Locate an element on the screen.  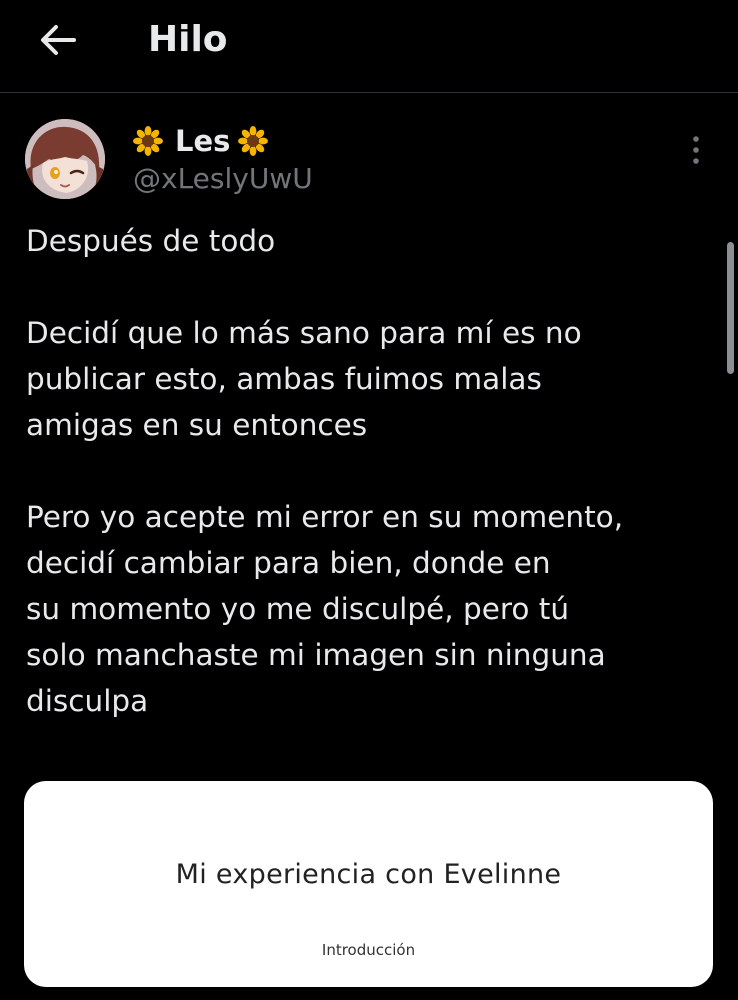
tweet-line: solo manchaste mi imagen sin ninguna is located at coordinates (316, 655).